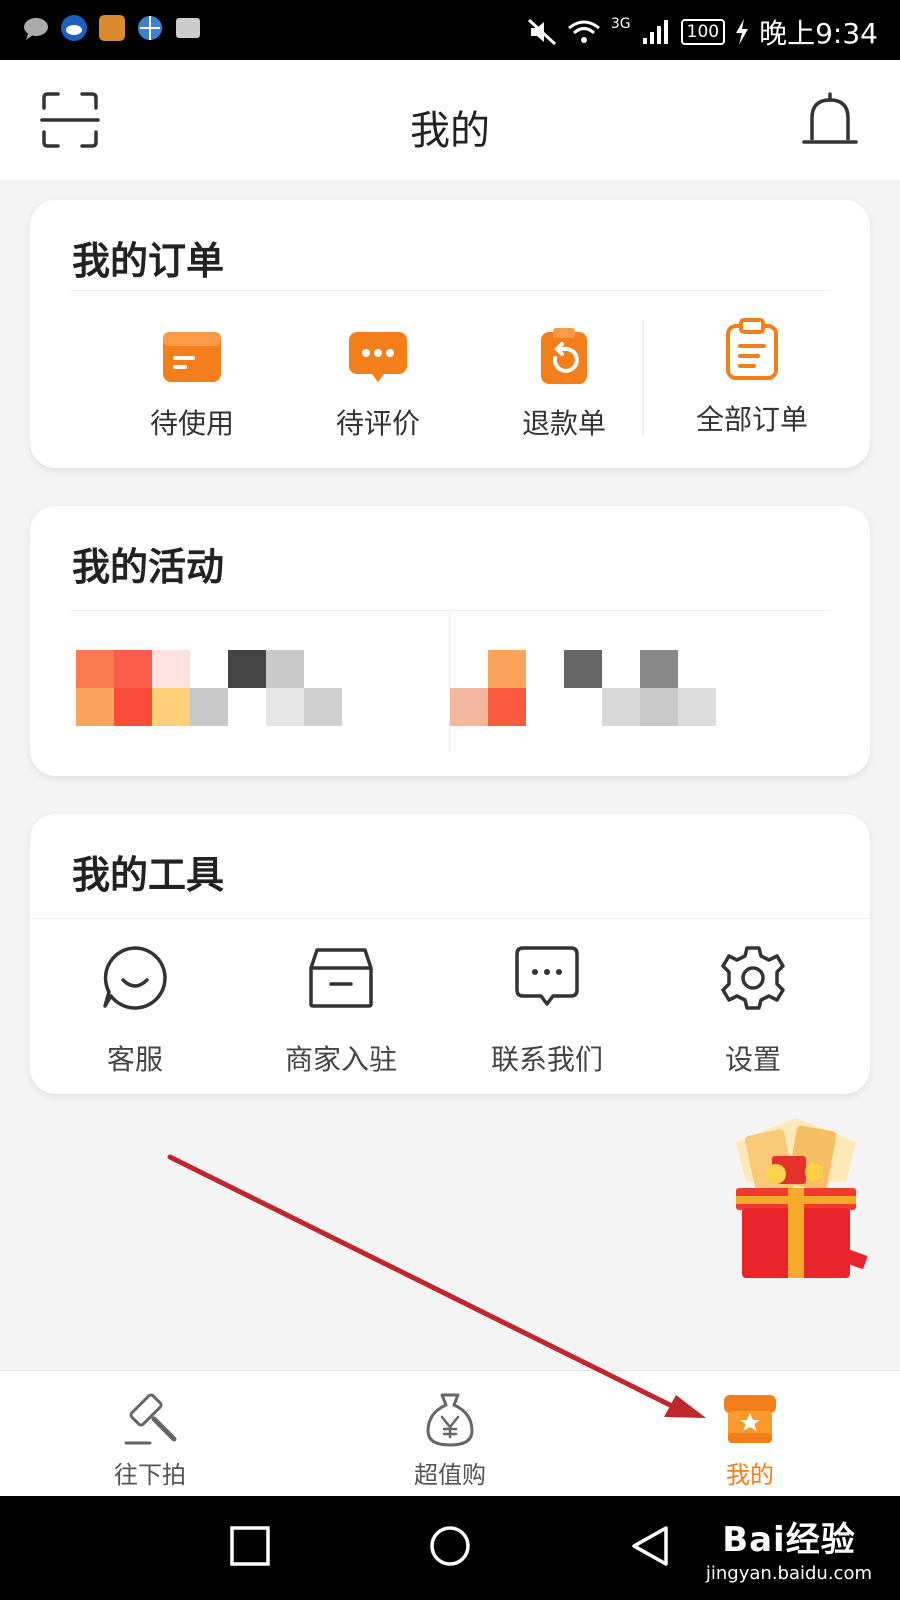  What do you see at coordinates (191, 423) in the screenshot?
I see `order-label: 待使用` at bounding box center [191, 423].